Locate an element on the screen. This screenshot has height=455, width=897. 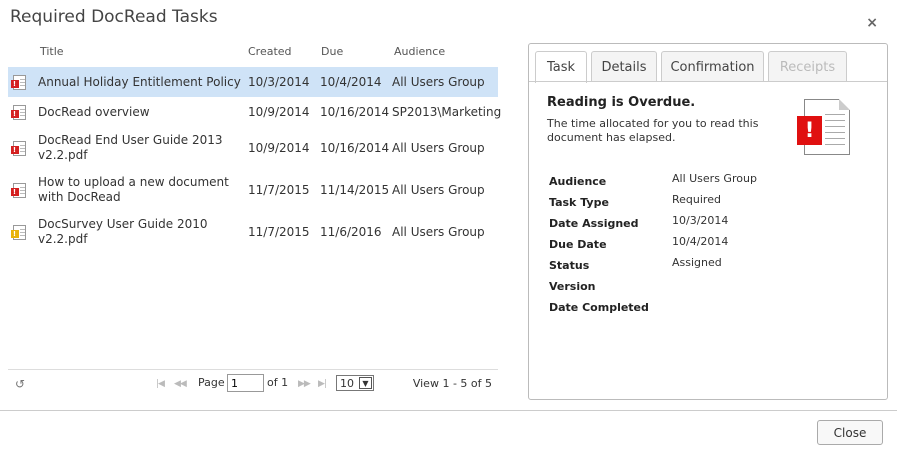
task-list-header: Title Created Due Audience is located at coordinates (253, 52).